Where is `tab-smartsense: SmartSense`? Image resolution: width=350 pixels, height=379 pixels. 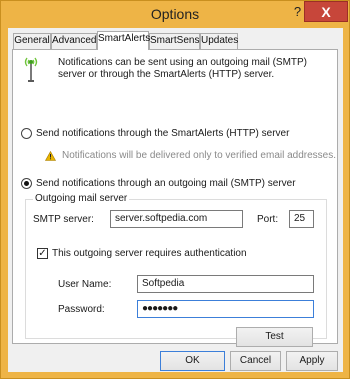 tab-smartsense: SmartSense is located at coordinates (177, 41).